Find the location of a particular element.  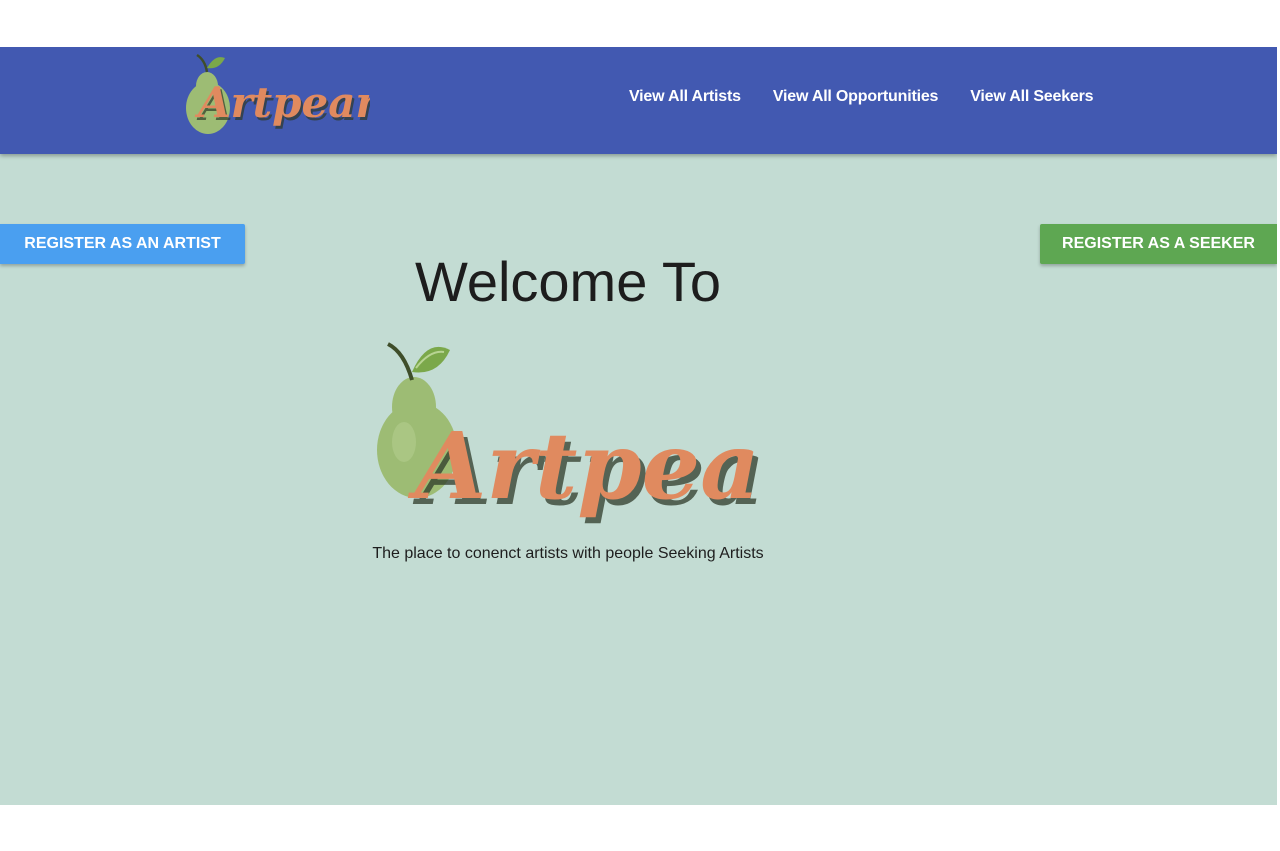

nav-link-view-all-opportunities: View All Opportunities is located at coordinates (856, 97).